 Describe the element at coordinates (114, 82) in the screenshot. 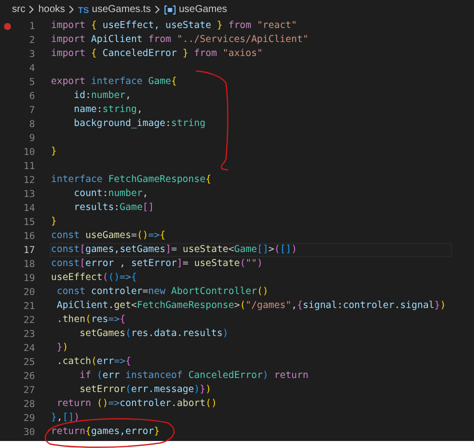

I see `code-line: export interface Game{` at that location.